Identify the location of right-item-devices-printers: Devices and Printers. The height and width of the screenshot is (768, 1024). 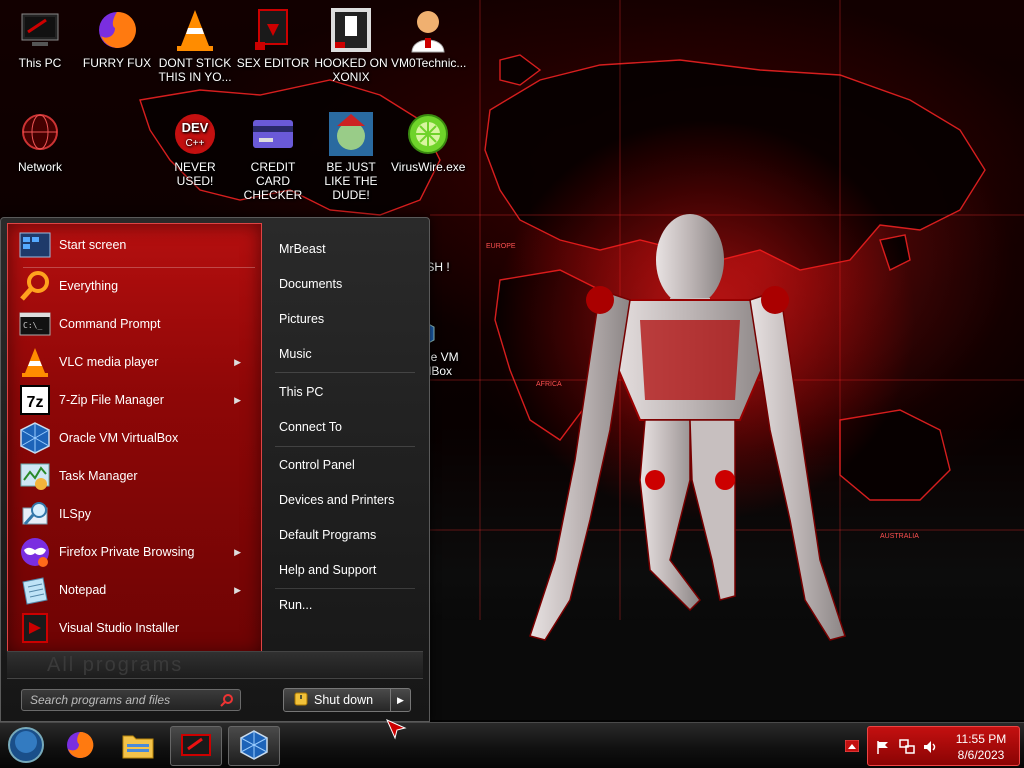
(336, 500).